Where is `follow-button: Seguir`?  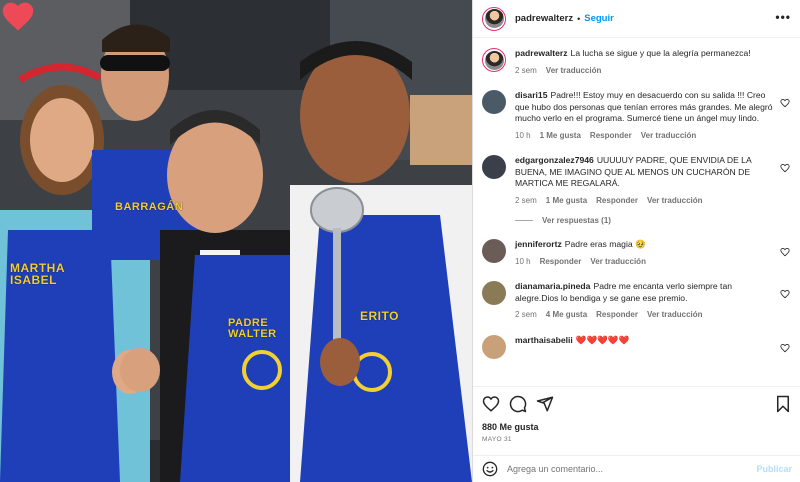
follow-button: Seguir is located at coordinates (599, 18).